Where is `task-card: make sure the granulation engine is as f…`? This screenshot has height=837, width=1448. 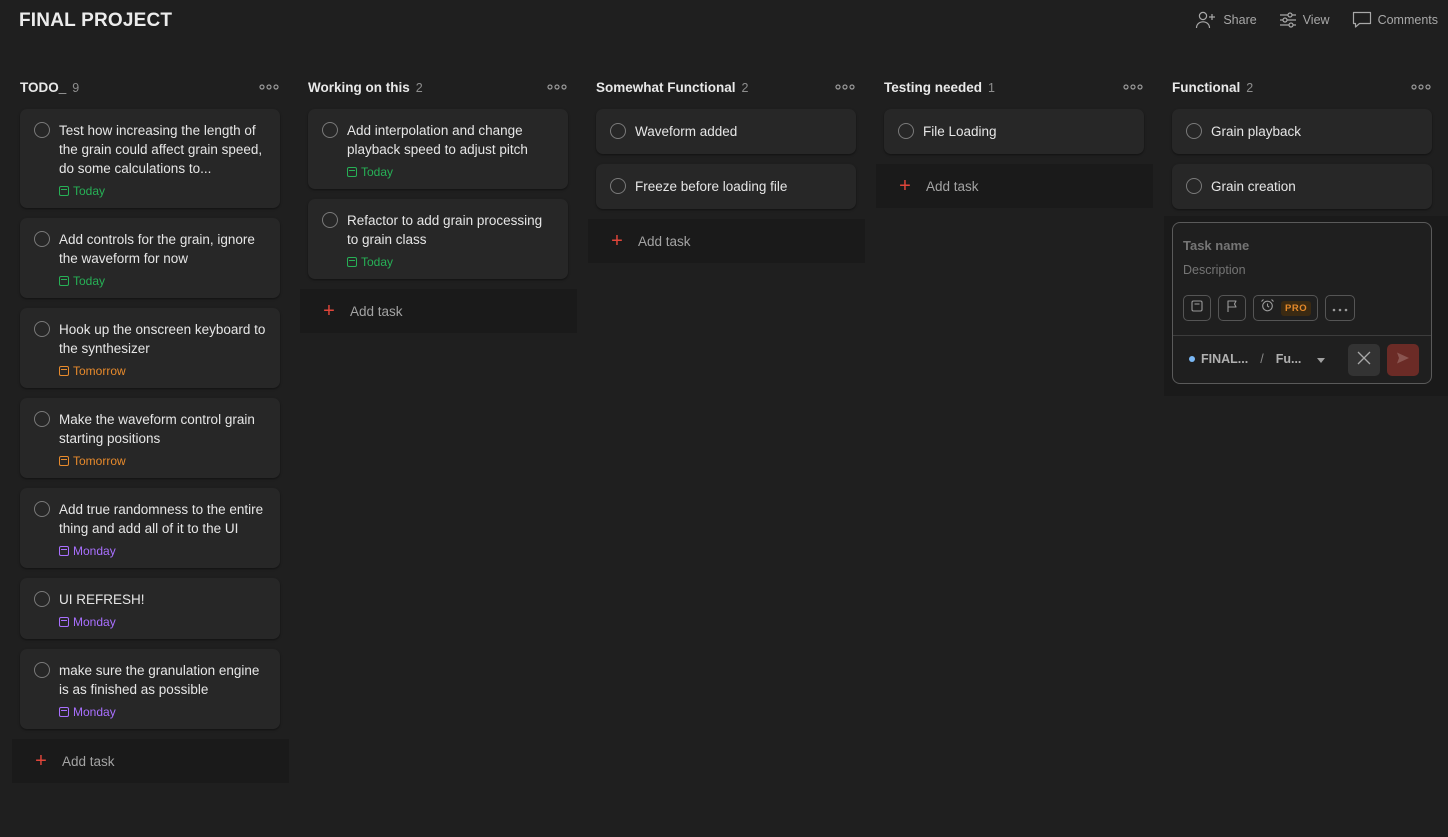
task-card: make sure the granulation engine is as f… is located at coordinates (150, 689).